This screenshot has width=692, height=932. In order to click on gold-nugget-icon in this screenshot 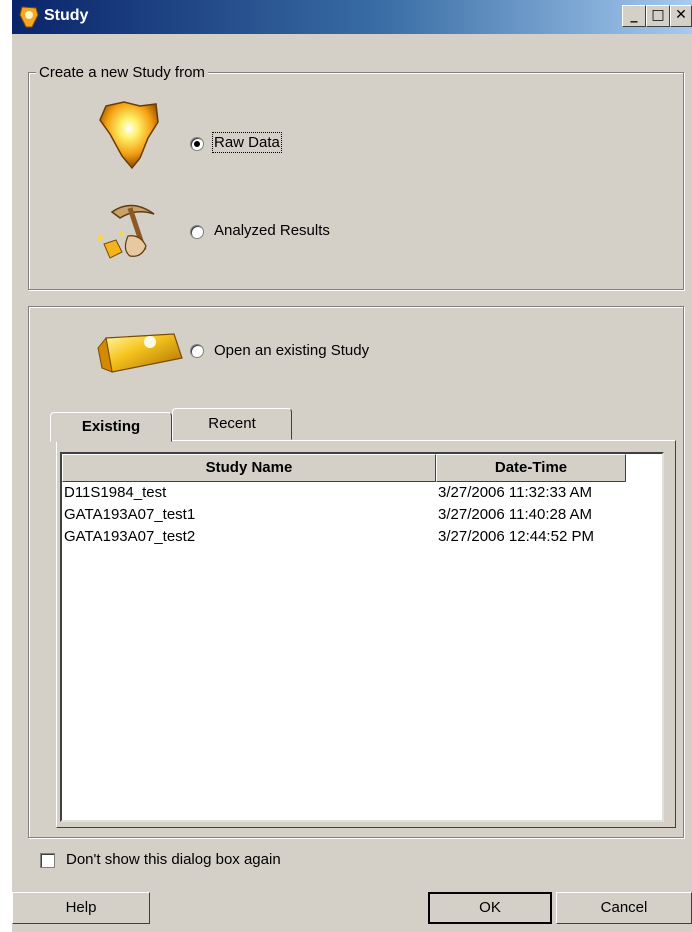, I will do `click(129, 135)`.